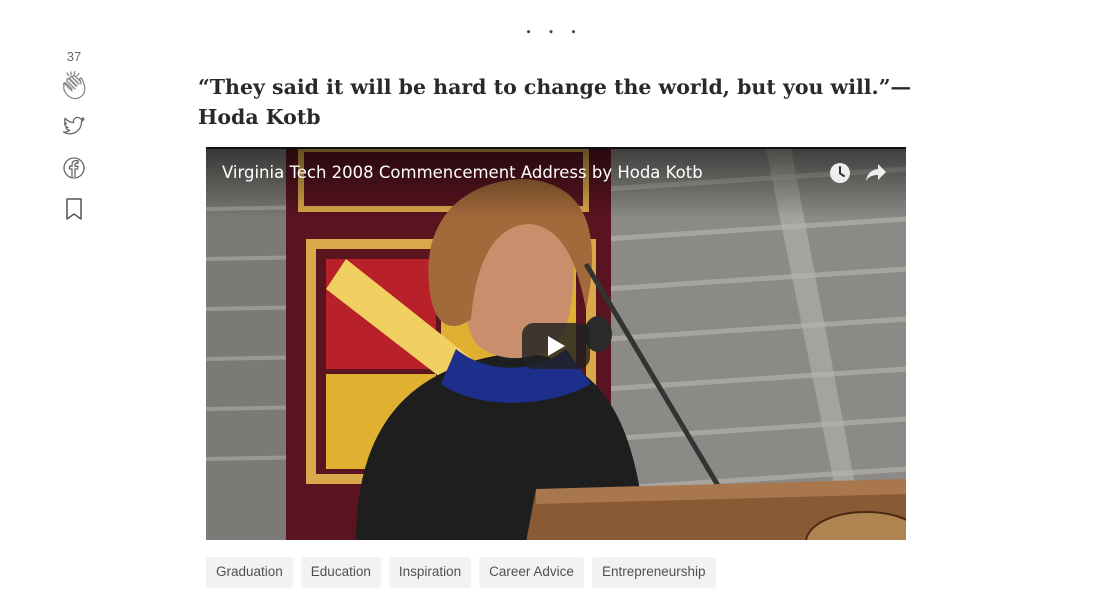 The height and width of the screenshot is (616, 1102). I want to click on tag-graduation: Graduation, so click(249, 572).